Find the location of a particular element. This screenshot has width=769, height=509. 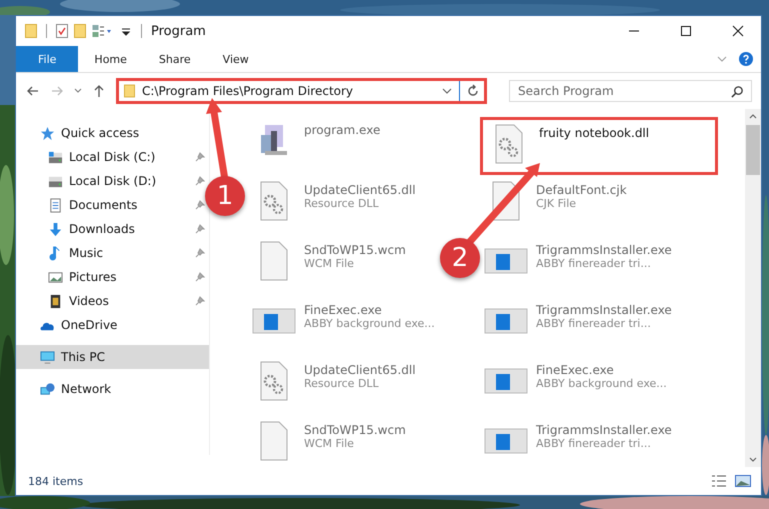

scrollbar is located at coordinates (753, 288).